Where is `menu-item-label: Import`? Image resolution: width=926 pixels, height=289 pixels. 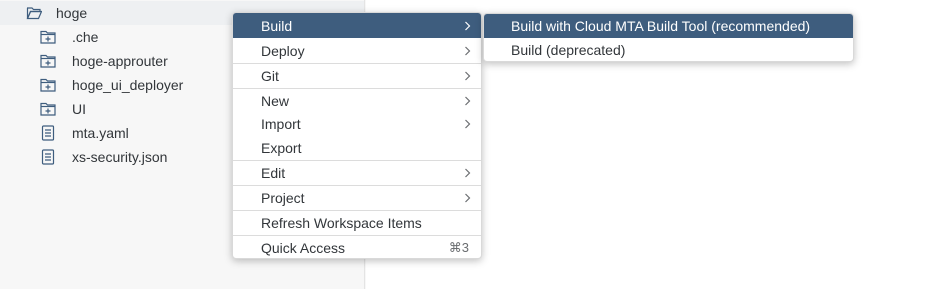
menu-item-label: Import is located at coordinates (281, 124).